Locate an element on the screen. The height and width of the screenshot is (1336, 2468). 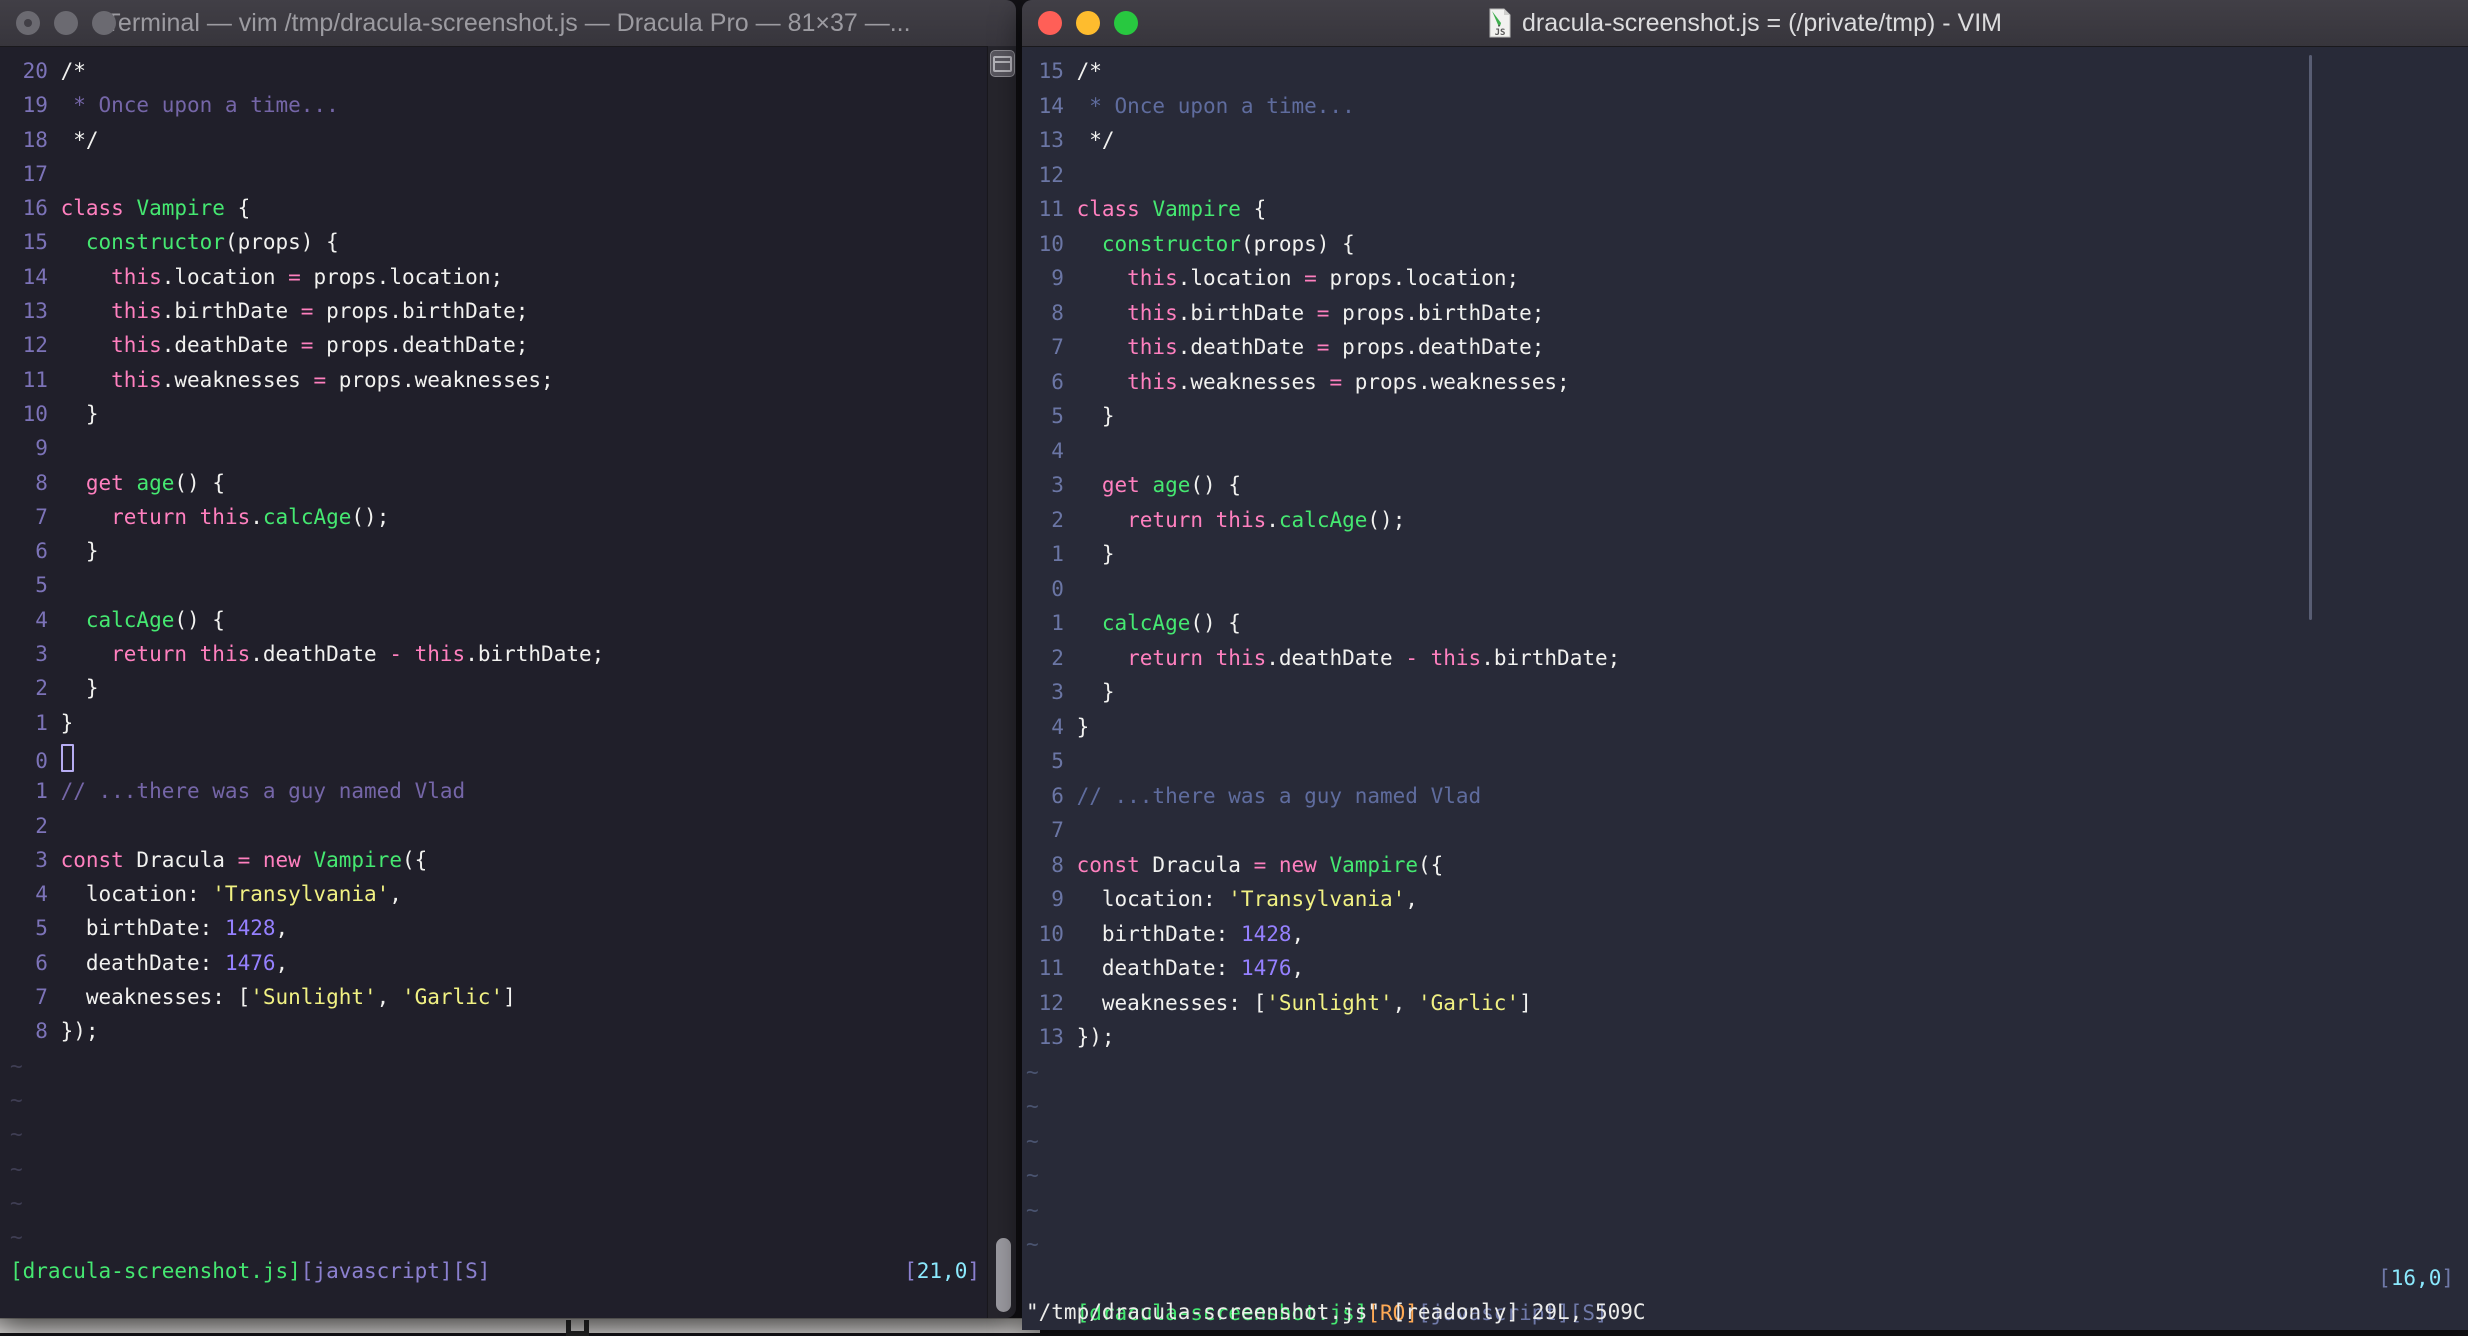
line-number: 12 is located at coordinates (1051, 174).